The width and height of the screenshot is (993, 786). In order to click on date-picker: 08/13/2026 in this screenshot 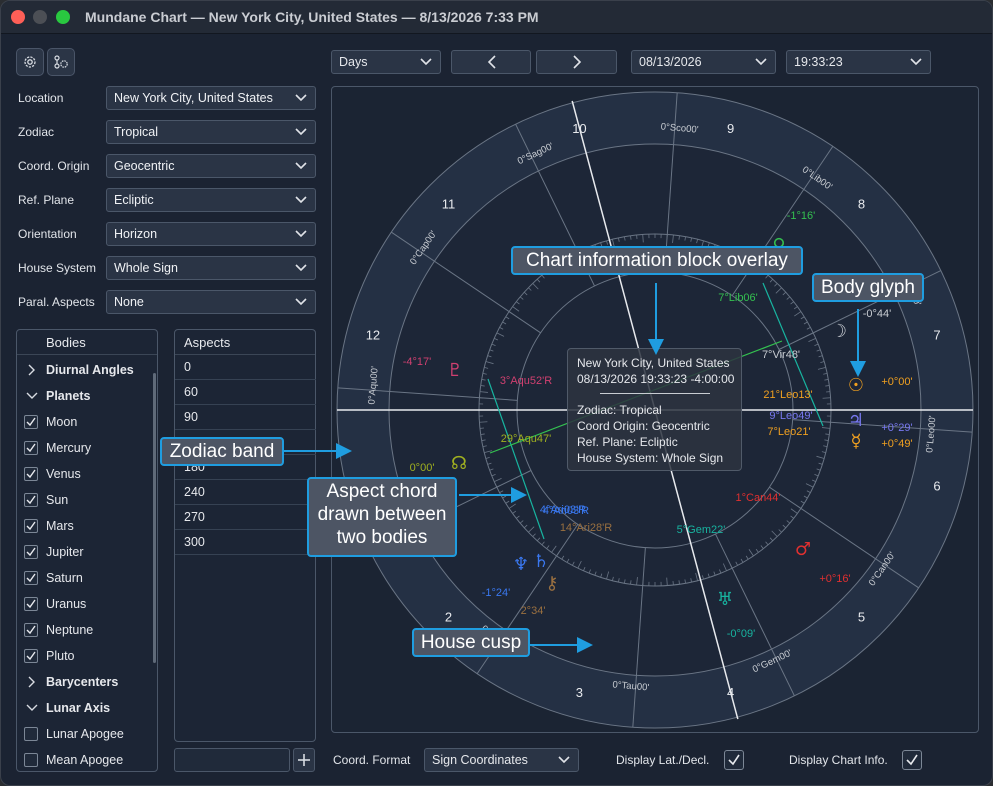, I will do `click(703, 62)`.